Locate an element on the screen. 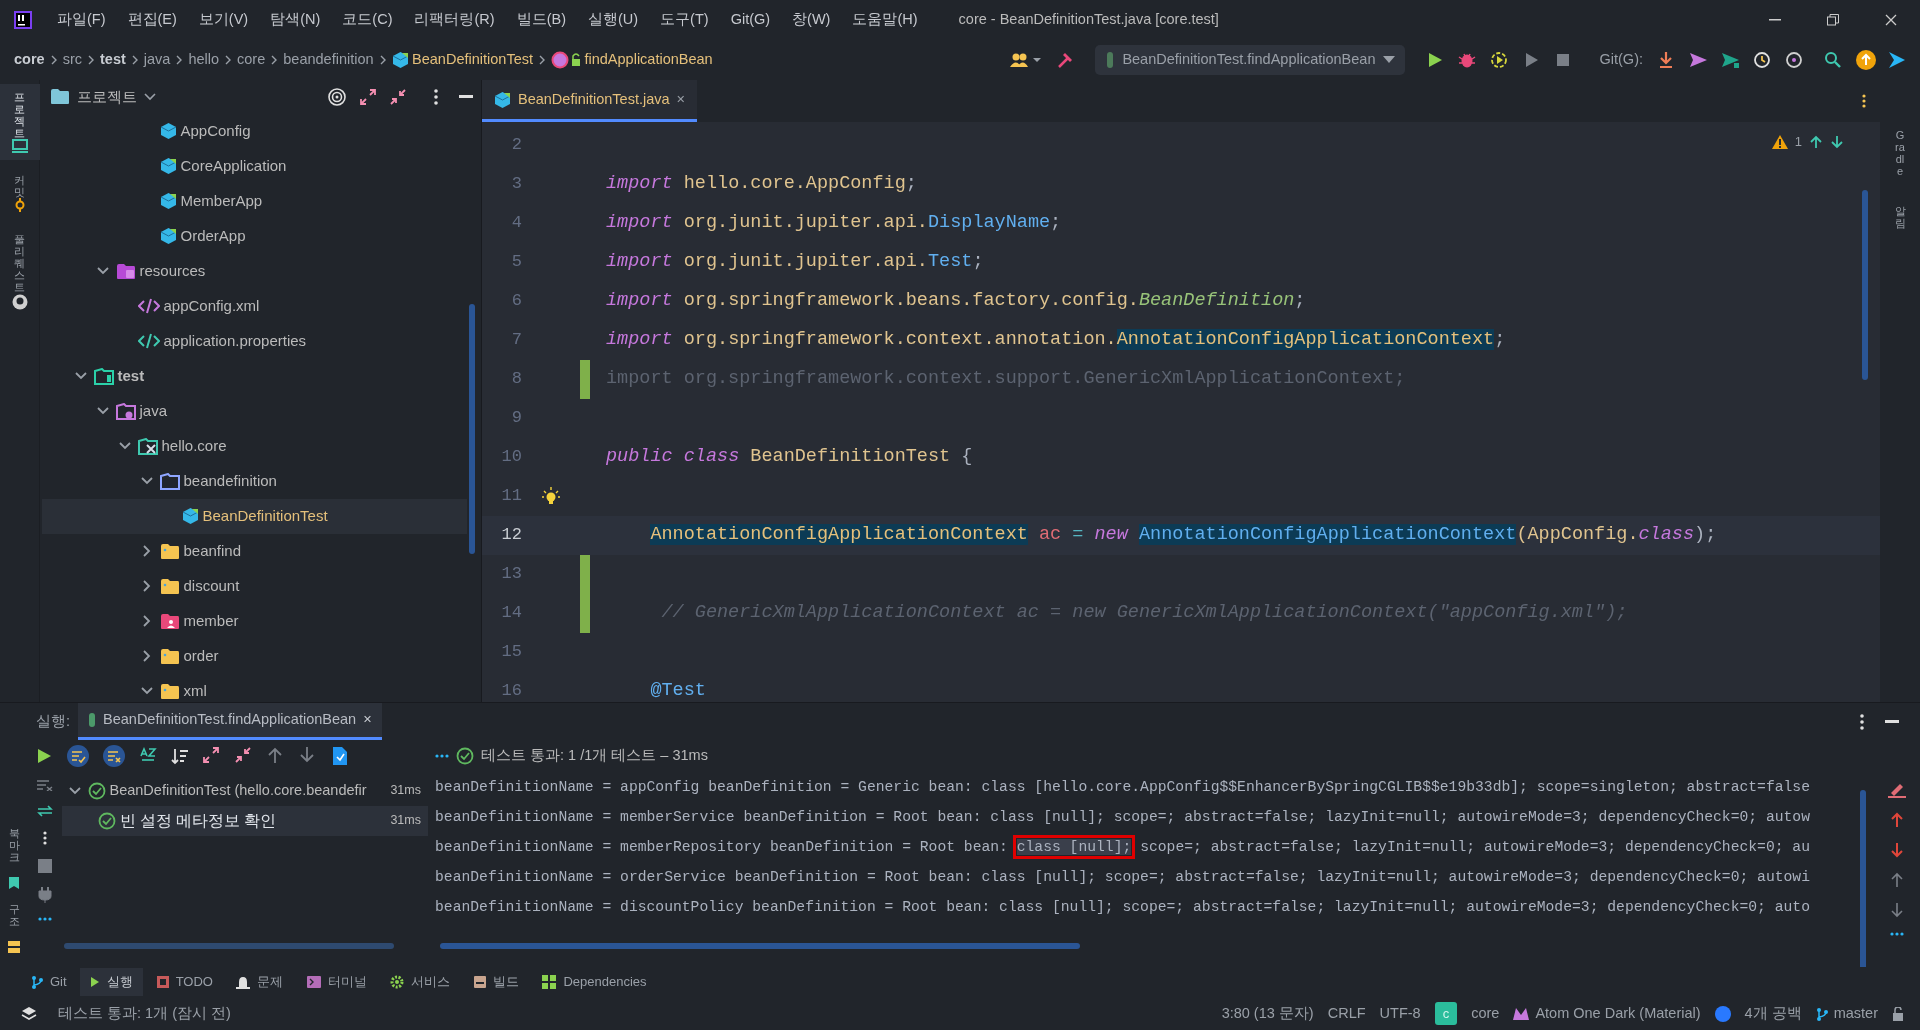  download-icon is located at coordinates (1666, 60).